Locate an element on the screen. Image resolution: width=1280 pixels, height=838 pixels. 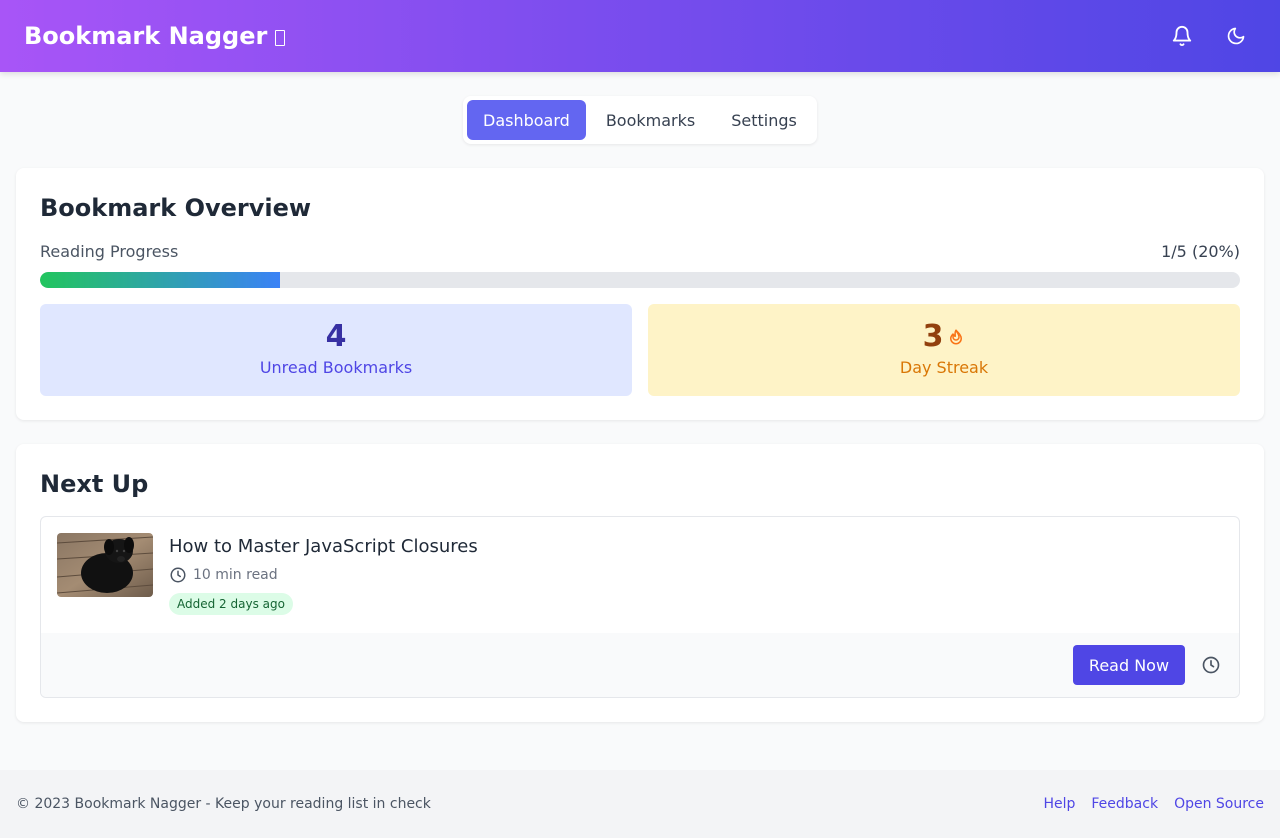
open-source-link: Open Source is located at coordinates (1219, 804).